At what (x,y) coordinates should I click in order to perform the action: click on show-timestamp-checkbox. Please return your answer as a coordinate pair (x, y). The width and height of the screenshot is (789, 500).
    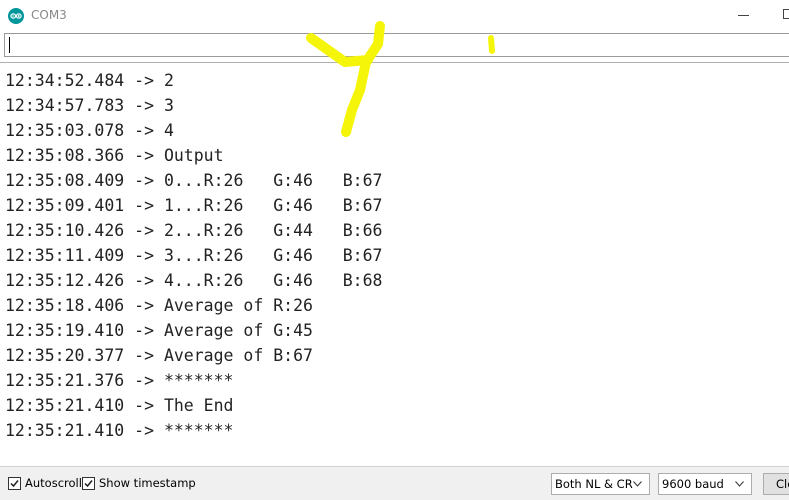
    Looking at the image, I should click on (88, 483).